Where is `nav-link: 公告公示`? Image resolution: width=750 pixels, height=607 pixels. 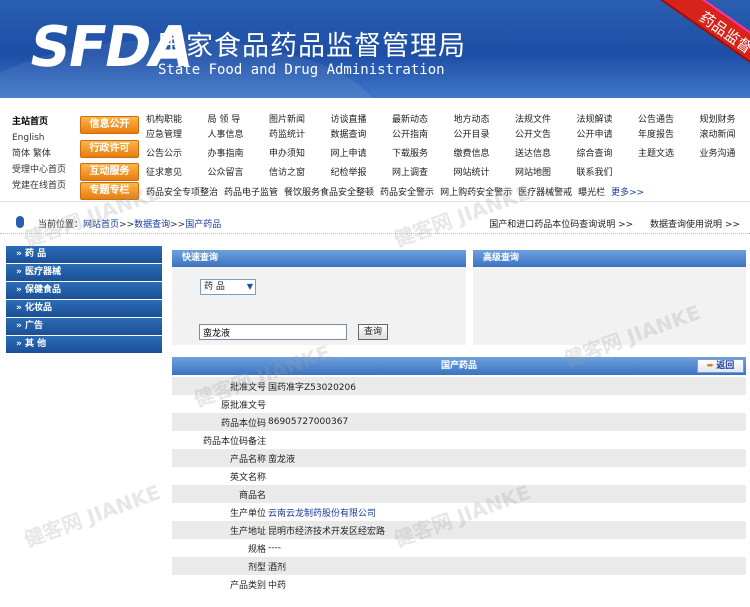
nav-link: 公告公示 is located at coordinates (177, 152).